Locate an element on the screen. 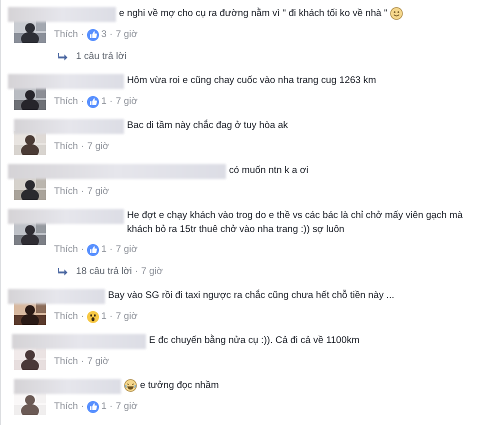  comment-text: He đợt e chạy khách vào trog do e thề vs các bác là chỉ chở mấy viên gạch mà khách bỏ ra 15tr thuê chở vào nha trang :)) sợ luôn is located at coordinates (295, 223).